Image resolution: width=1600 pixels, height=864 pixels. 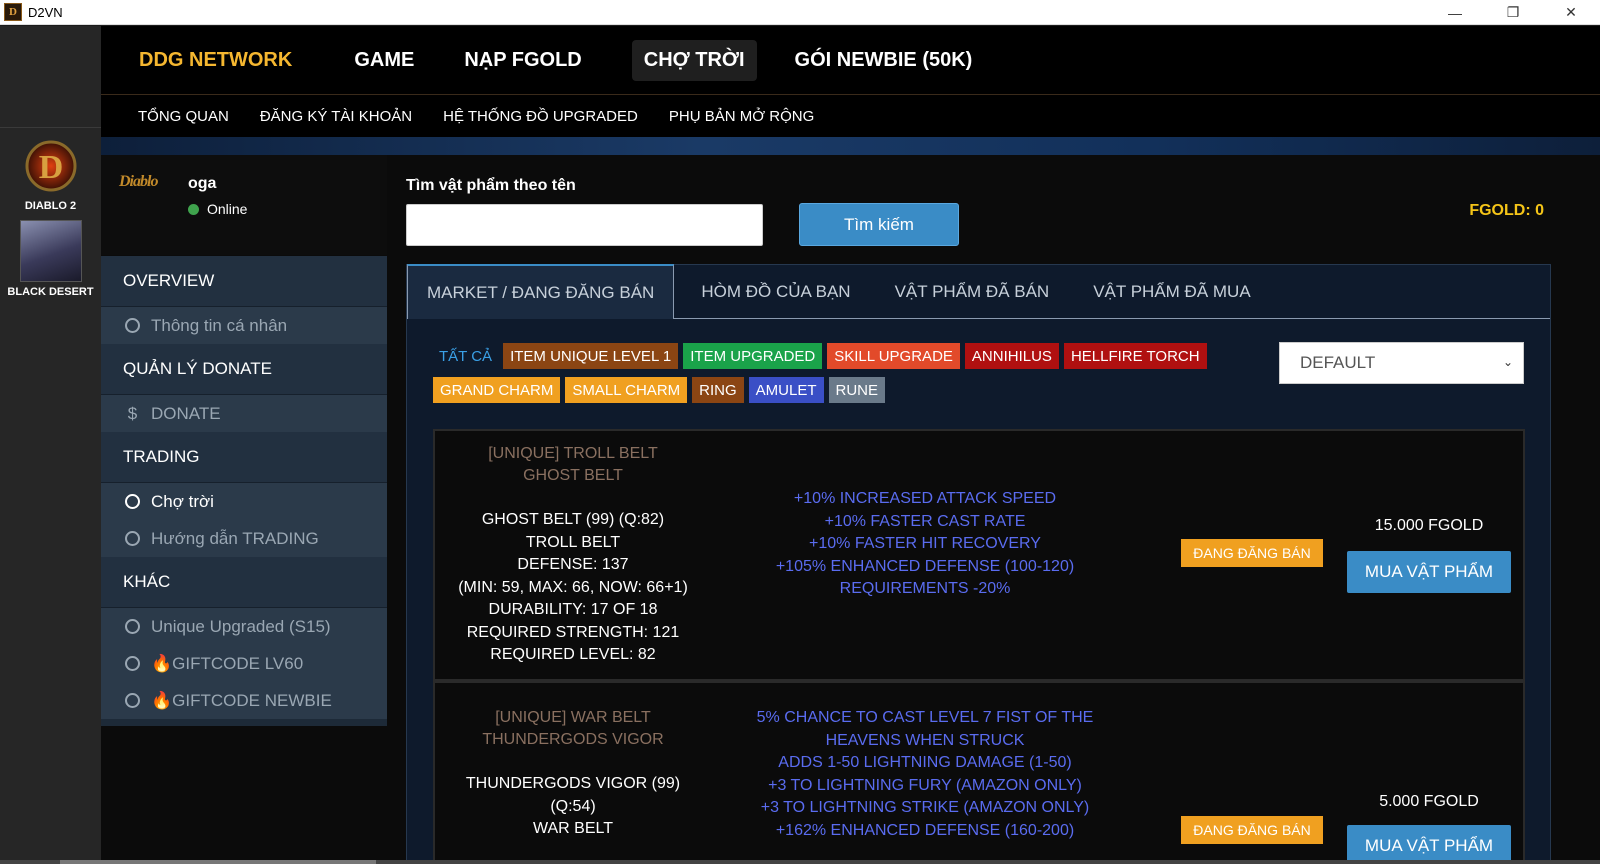 What do you see at coordinates (1401, 363) in the screenshot?
I see `sort-select: DEFAULT ⌄` at bounding box center [1401, 363].